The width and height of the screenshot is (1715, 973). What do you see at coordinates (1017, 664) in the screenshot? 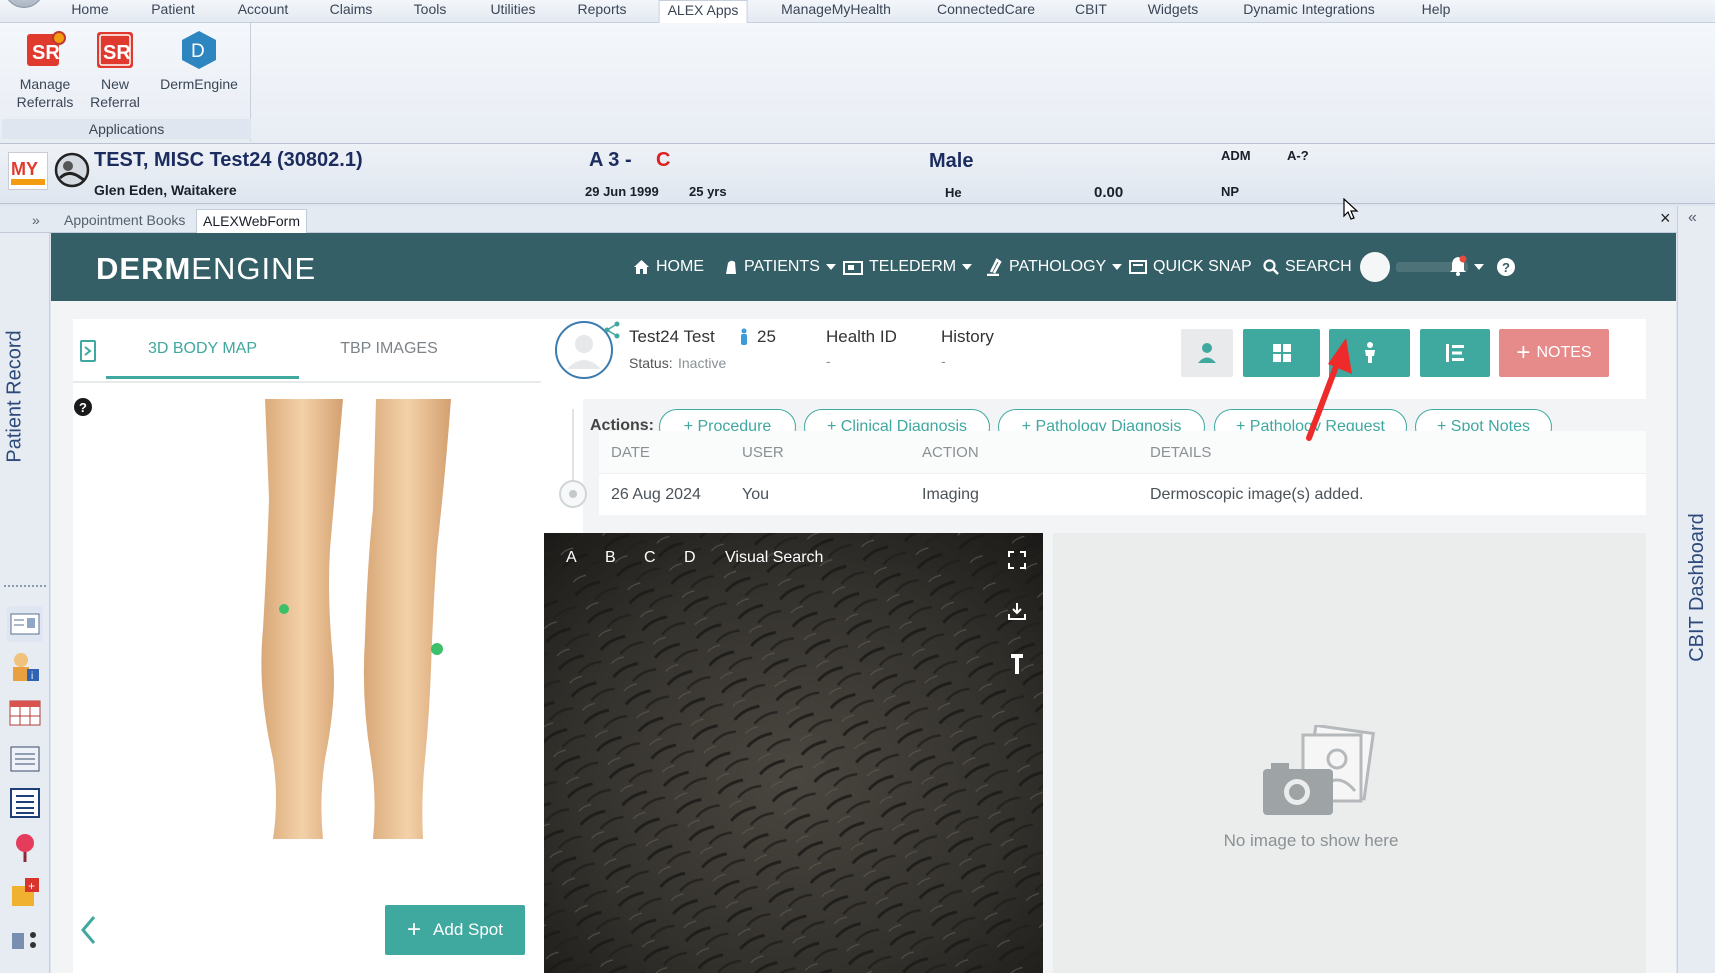
I see `measure-icon` at bounding box center [1017, 664].